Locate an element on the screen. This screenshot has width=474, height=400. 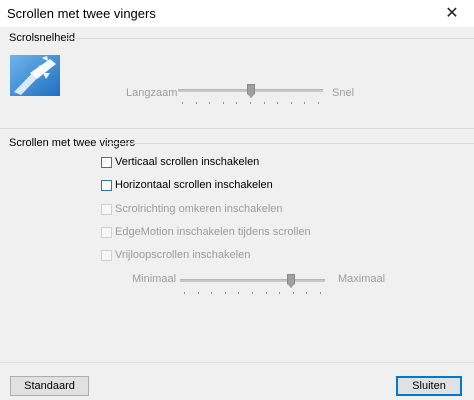
checkbox-label: EdgeMotion inschakelen tijdens scrollen is located at coordinates (213, 232).